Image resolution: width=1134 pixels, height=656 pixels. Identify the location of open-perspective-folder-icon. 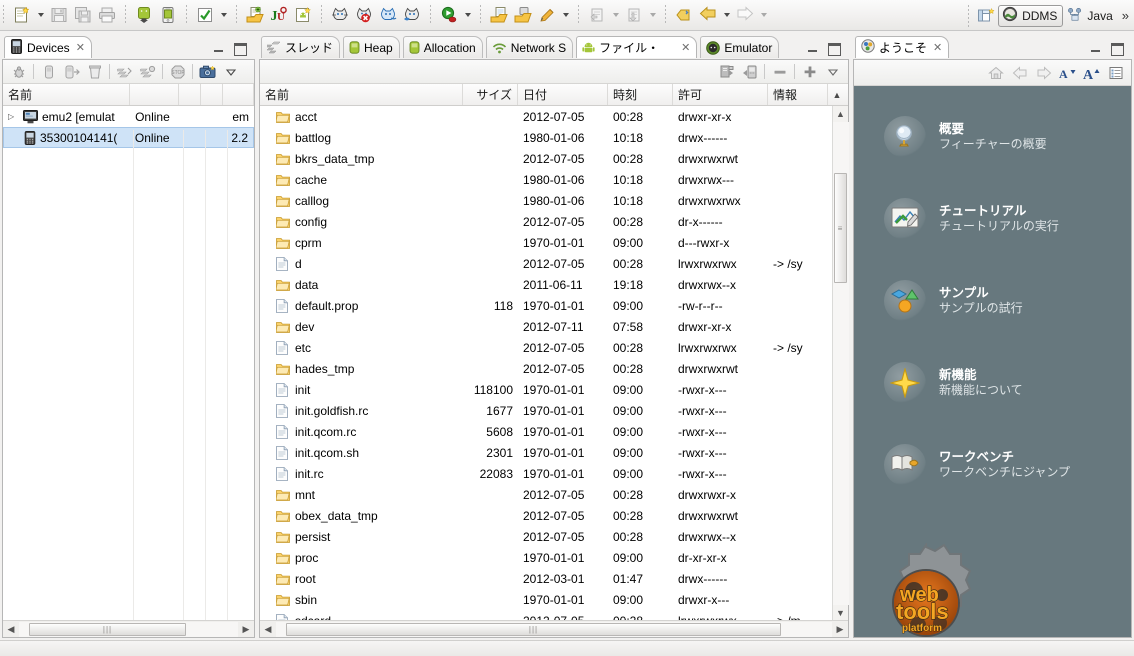
(499, 15).